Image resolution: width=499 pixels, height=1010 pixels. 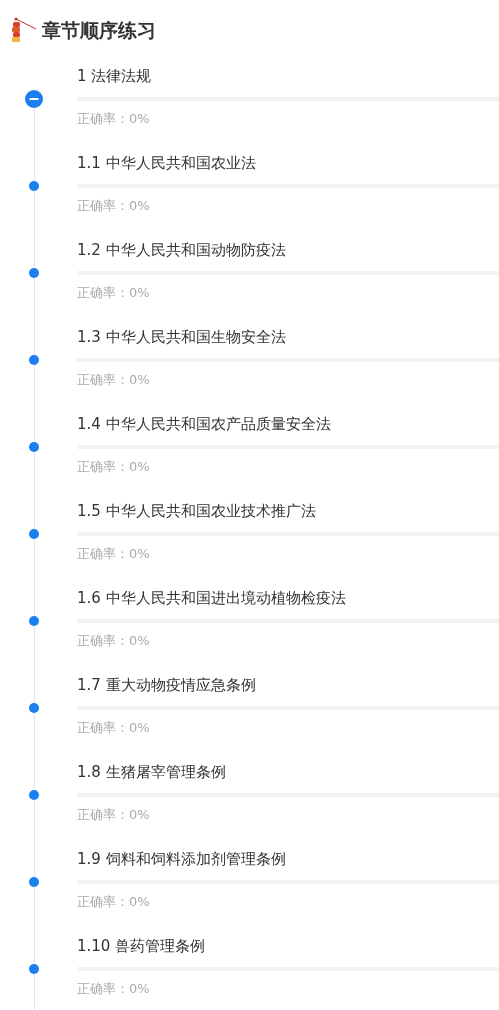 I want to click on chapter-title: 1 法律法规, so click(x=114, y=76).